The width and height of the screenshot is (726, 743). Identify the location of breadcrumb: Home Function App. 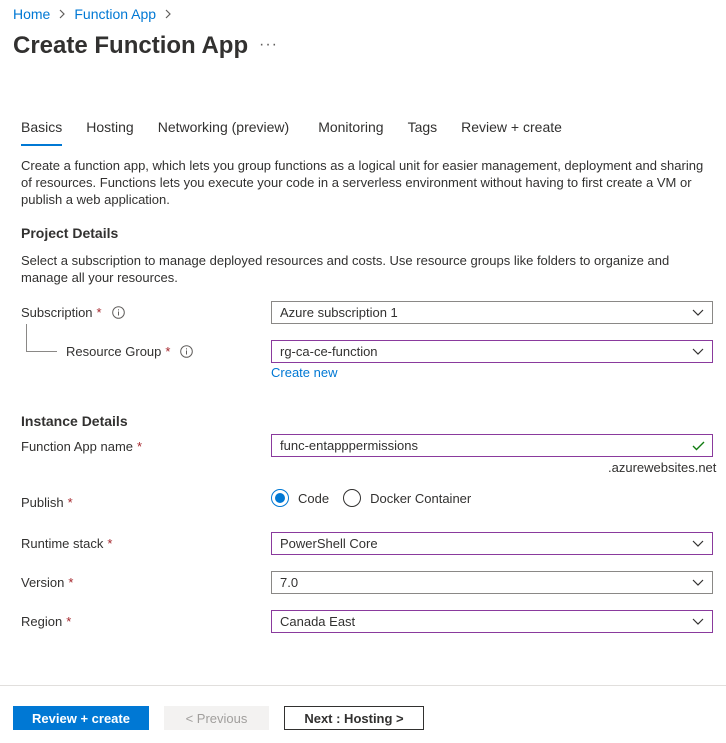
(96, 14).